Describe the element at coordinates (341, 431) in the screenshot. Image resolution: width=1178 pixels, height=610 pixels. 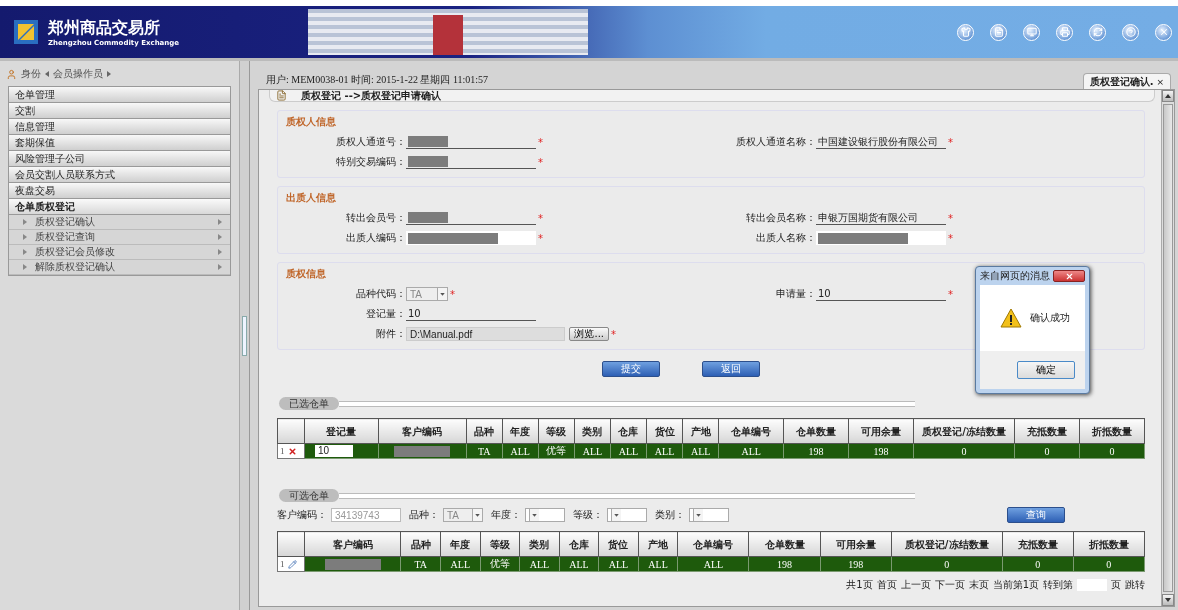
I see `column-header: 登记量` at that location.